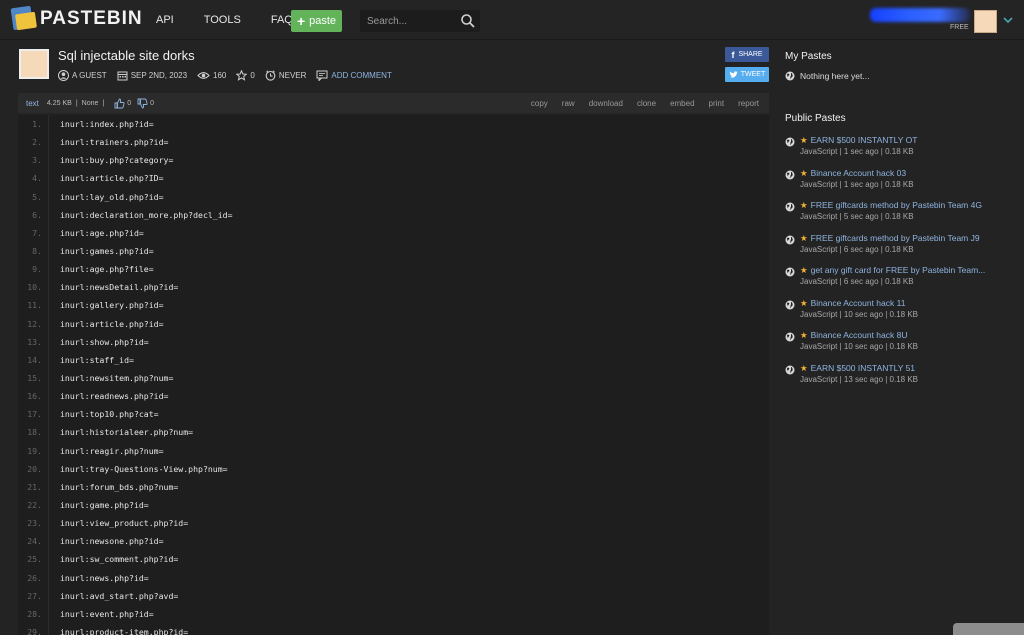  What do you see at coordinates (920, 15) in the screenshot?
I see `username-redacted` at bounding box center [920, 15].